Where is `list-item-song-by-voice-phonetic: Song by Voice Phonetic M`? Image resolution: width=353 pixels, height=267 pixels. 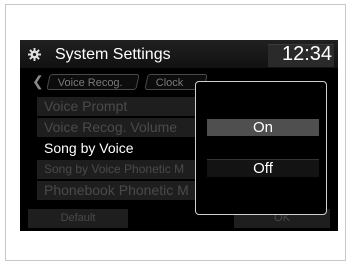
list-item-song-by-voice-phonetic: Song by Voice Phonetic M is located at coordinates (117, 169).